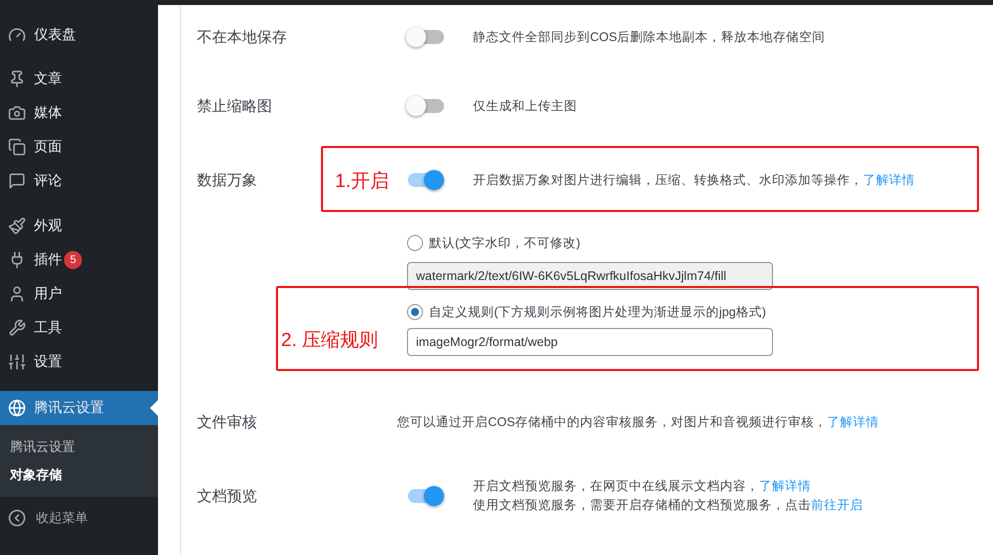 The width and height of the screenshot is (993, 555). I want to click on menu-label: 外观, so click(48, 226).